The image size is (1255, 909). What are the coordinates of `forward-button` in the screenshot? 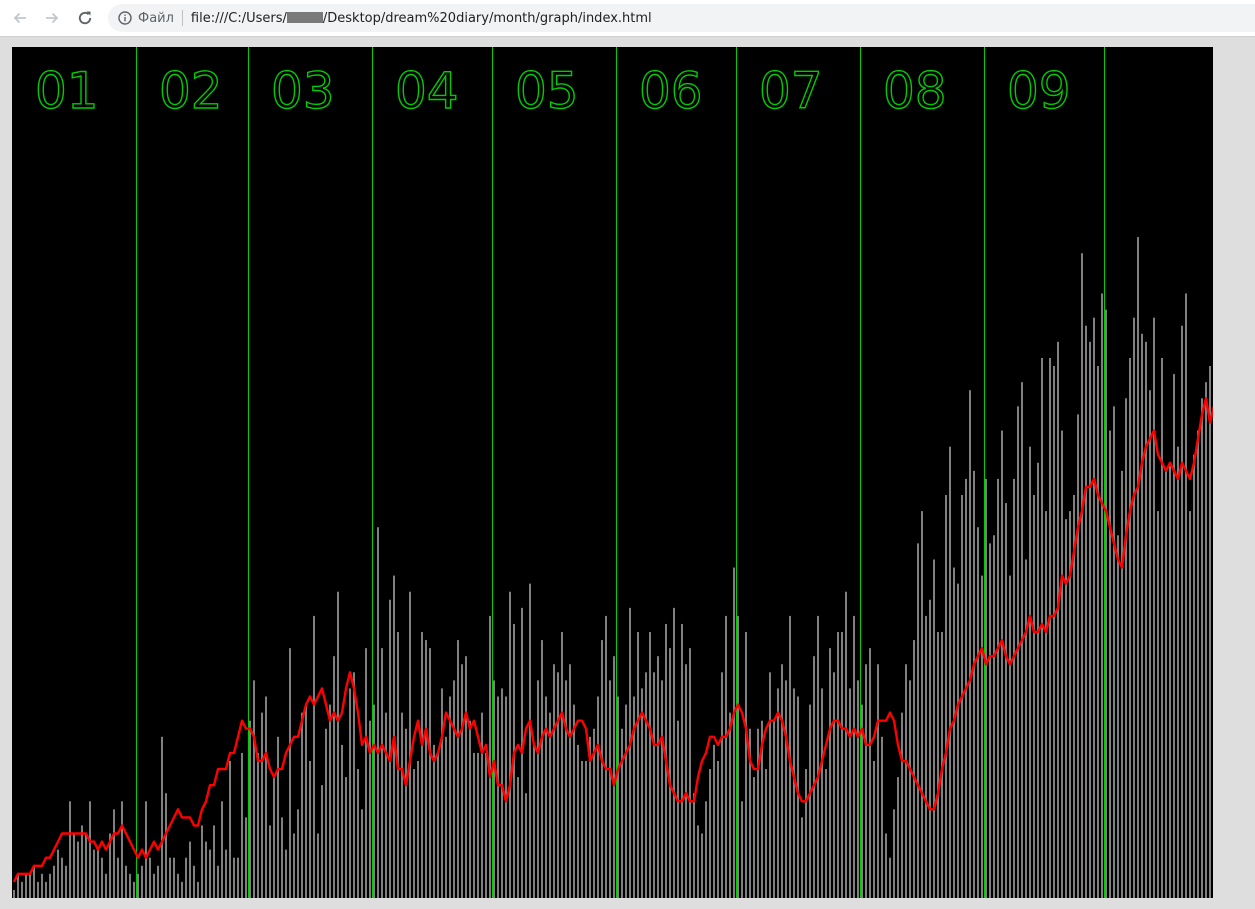 It's located at (52, 18).